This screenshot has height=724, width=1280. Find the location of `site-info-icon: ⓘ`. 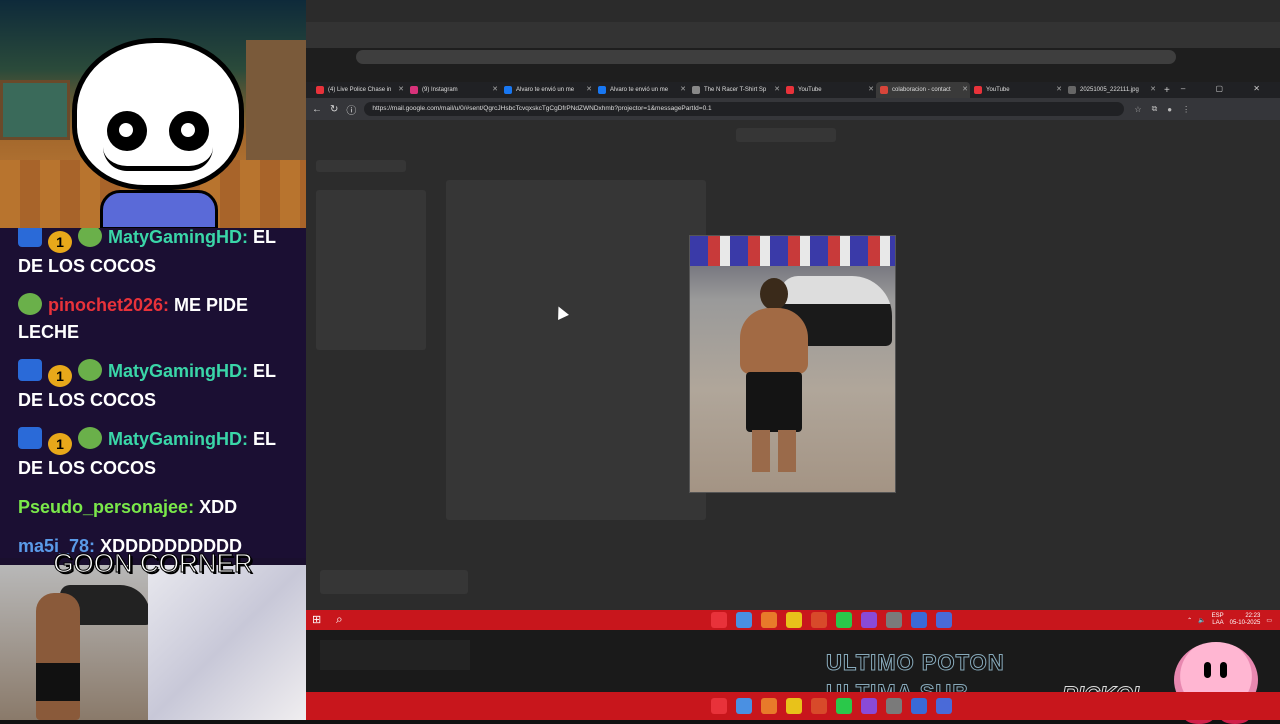

site-info-icon: ⓘ is located at coordinates (351, 109).